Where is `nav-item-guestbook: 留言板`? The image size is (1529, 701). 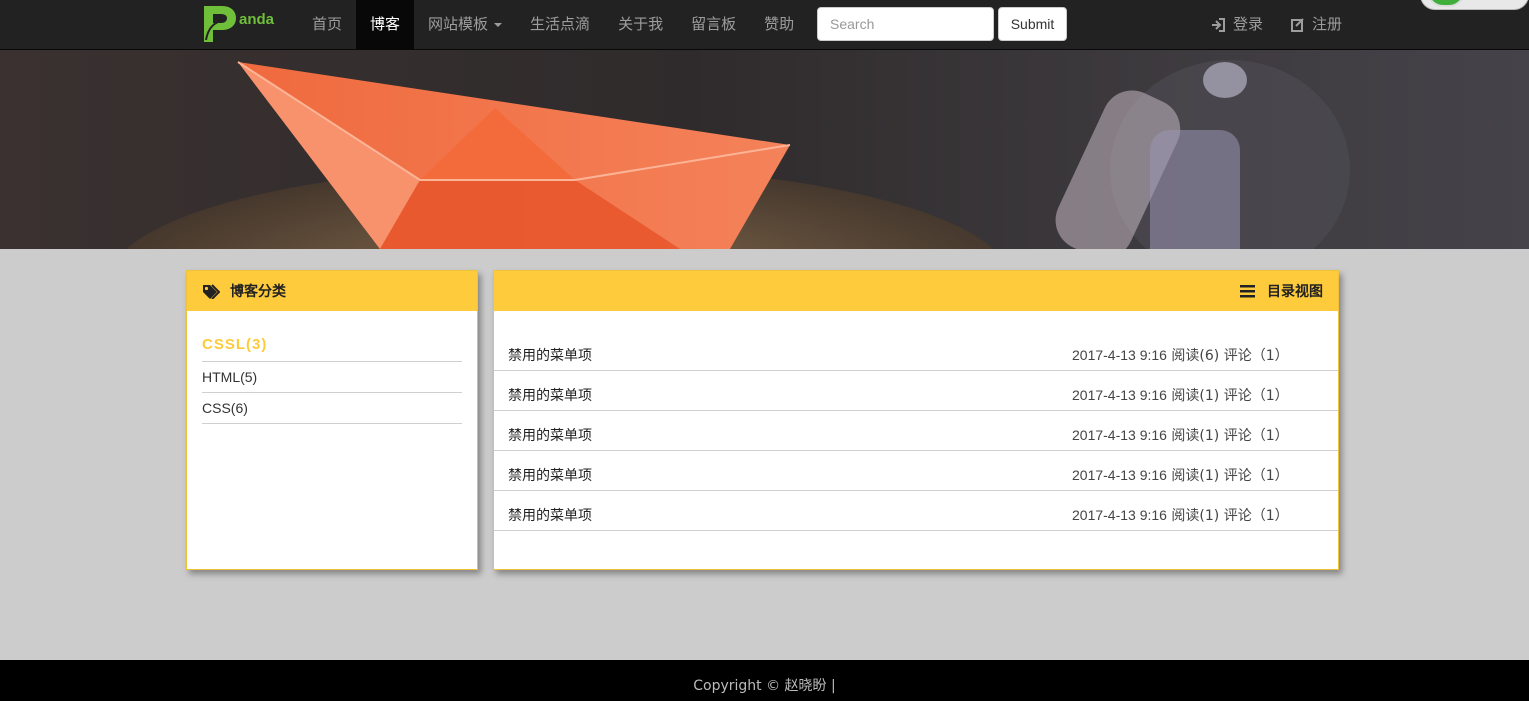
nav-item-guestbook: 留言板 is located at coordinates (713, 24).